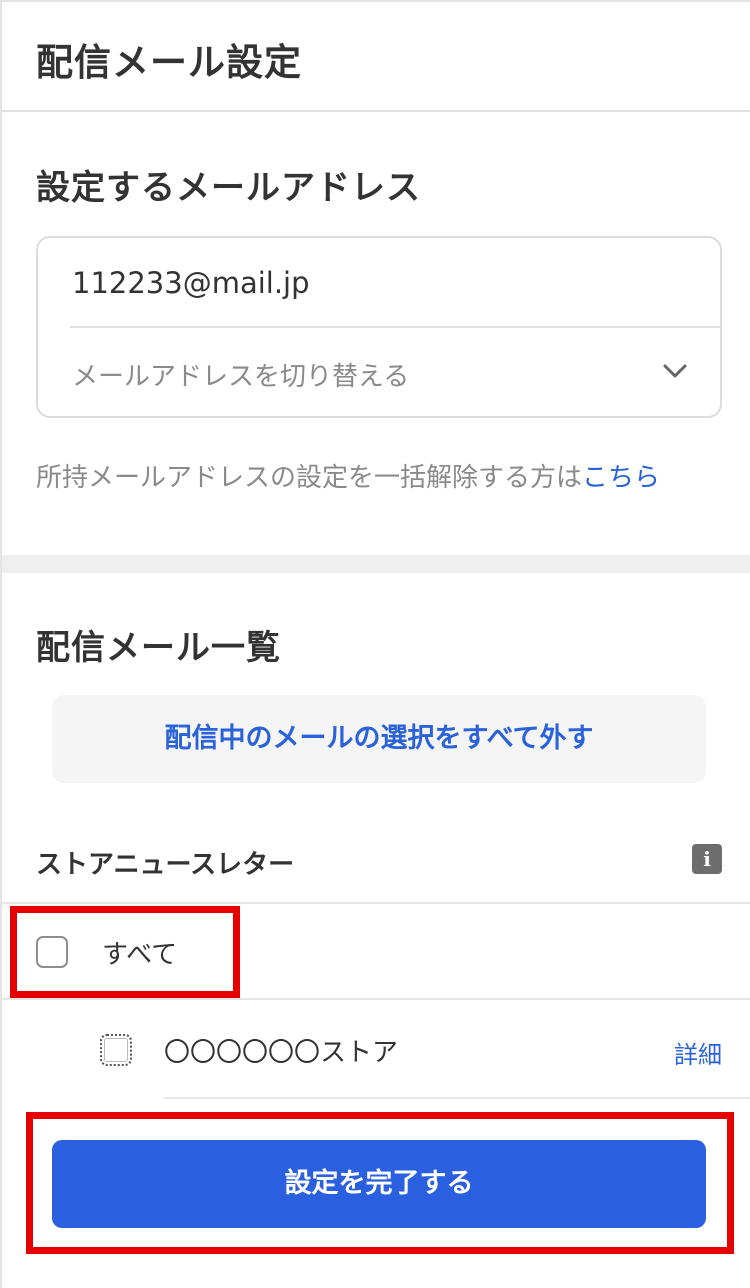 This screenshot has width=750, height=1288. Describe the element at coordinates (169, 62) in the screenshot. I see `page-title: 配信メール設定` at that location.